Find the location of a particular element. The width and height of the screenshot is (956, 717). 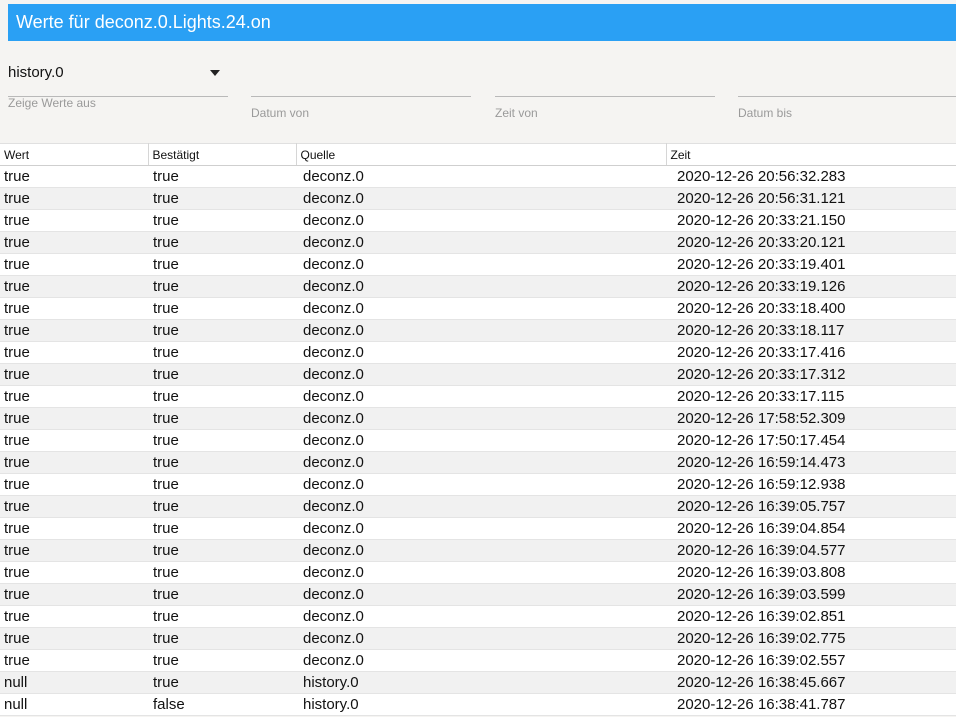

cell-zeit: 2020-12-26 17:58:52.309 is located at coordinates (811, 418).